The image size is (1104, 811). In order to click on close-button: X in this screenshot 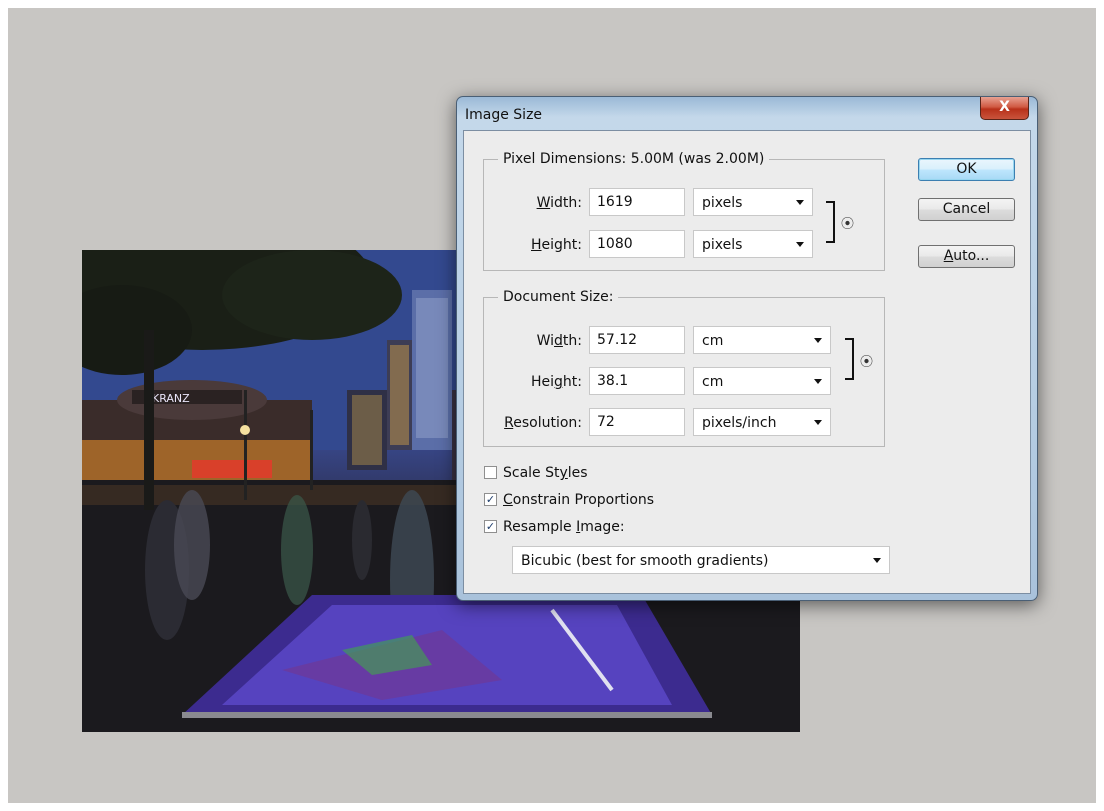, I will do `click(1004, 108)`.